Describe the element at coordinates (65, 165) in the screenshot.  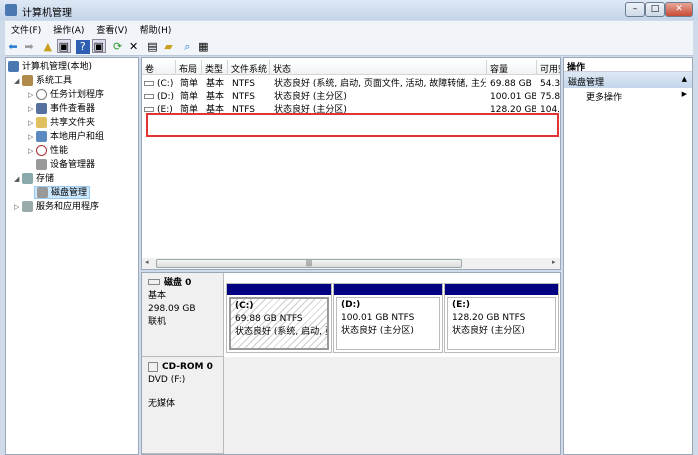
I see `tree-item-device-manager: 设备管理器` at that location.